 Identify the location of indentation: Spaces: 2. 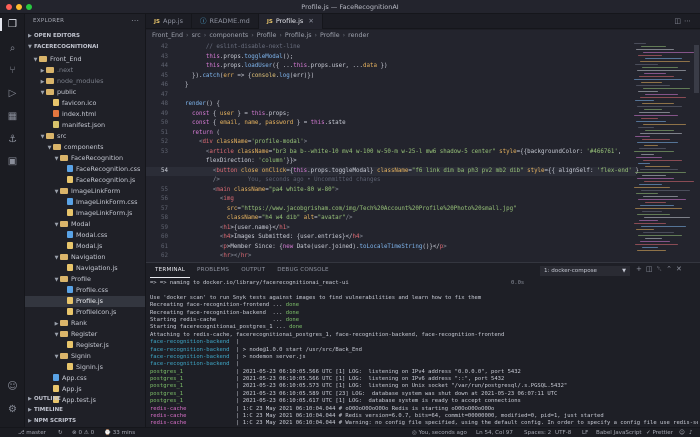
(537, 432).